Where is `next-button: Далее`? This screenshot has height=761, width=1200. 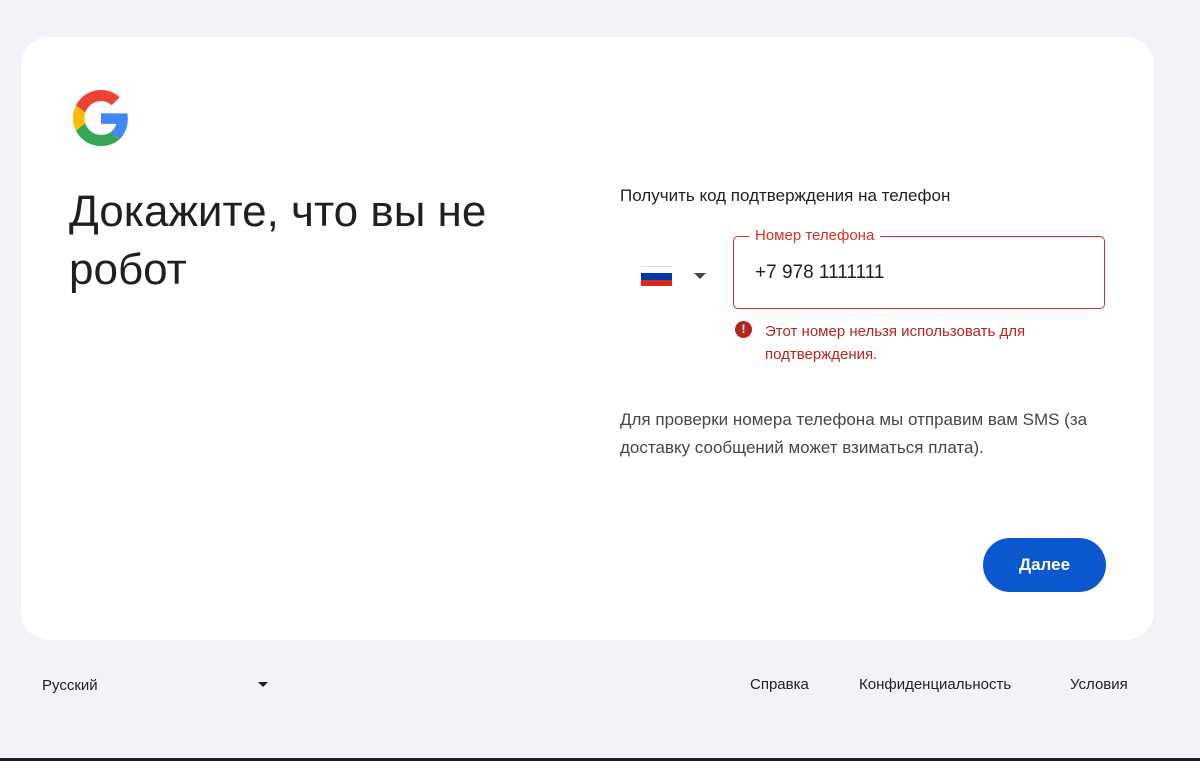
next-button: Далее is located at coordinates (1044, 565).